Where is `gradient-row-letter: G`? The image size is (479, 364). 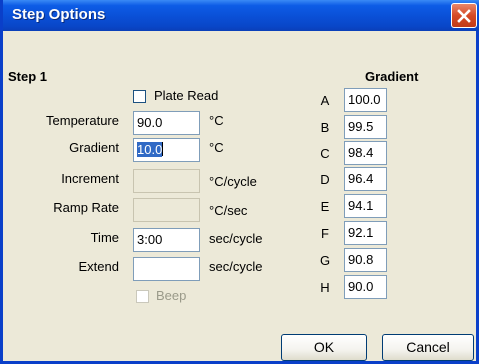 gradient-row-letter: G is located at coordinates (325, 260).